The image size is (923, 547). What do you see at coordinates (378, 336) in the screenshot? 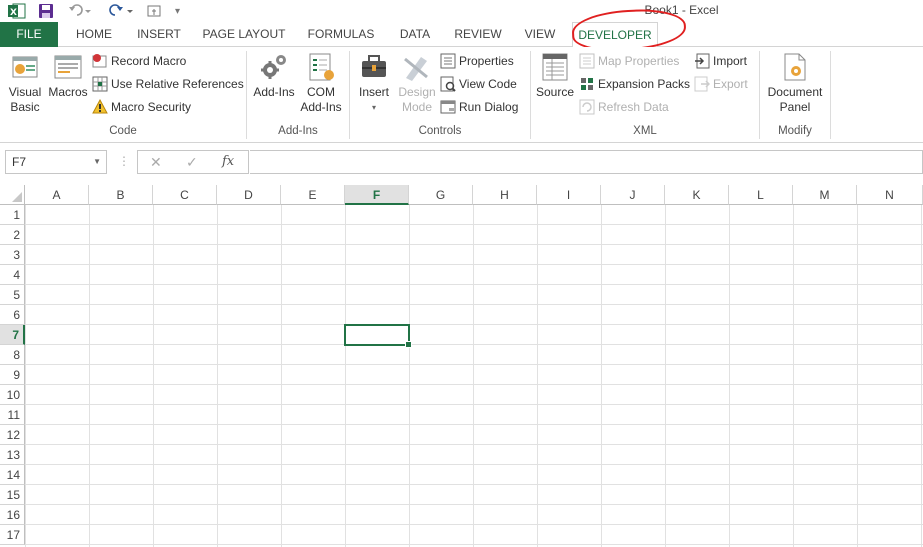
I see `active-cell-f7` at bounding box center [378, 336].